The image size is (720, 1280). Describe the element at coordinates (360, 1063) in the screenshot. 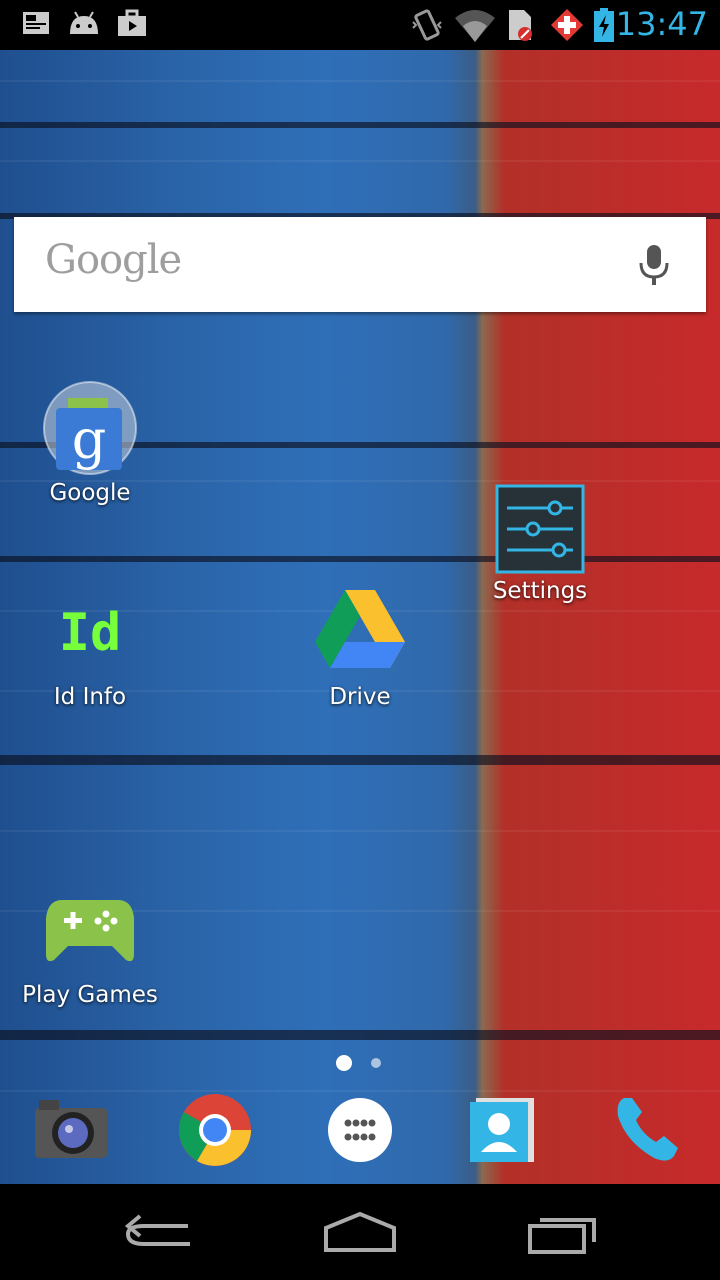

I see `page-indicator` at that location.